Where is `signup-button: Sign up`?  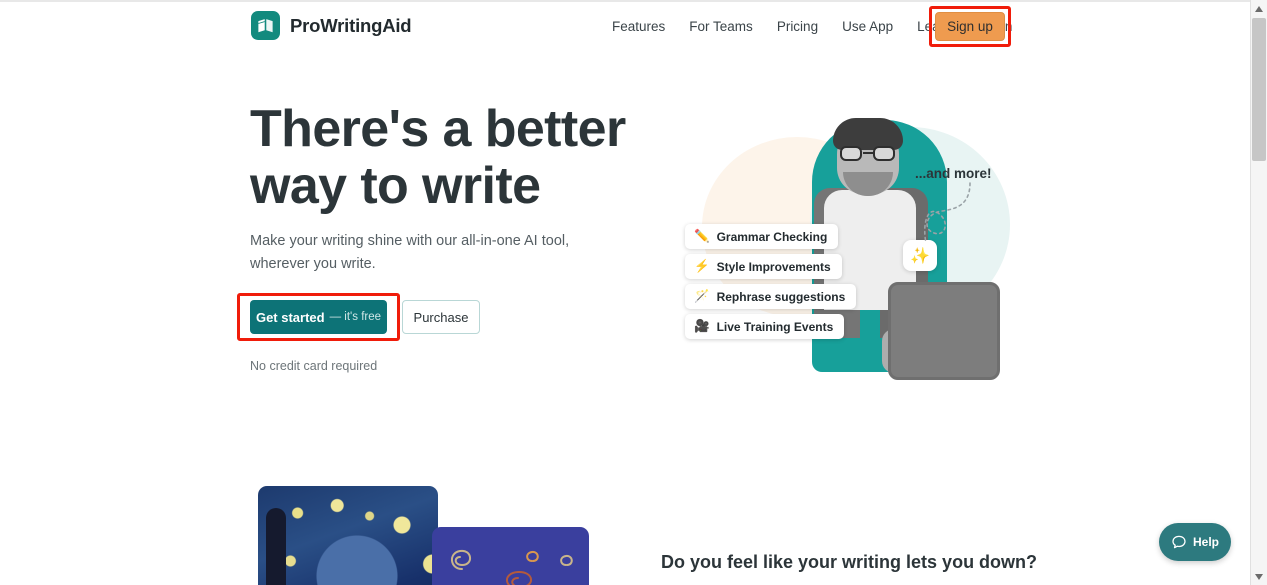 signup-button: Sign up is located at coordinates (970, 26).